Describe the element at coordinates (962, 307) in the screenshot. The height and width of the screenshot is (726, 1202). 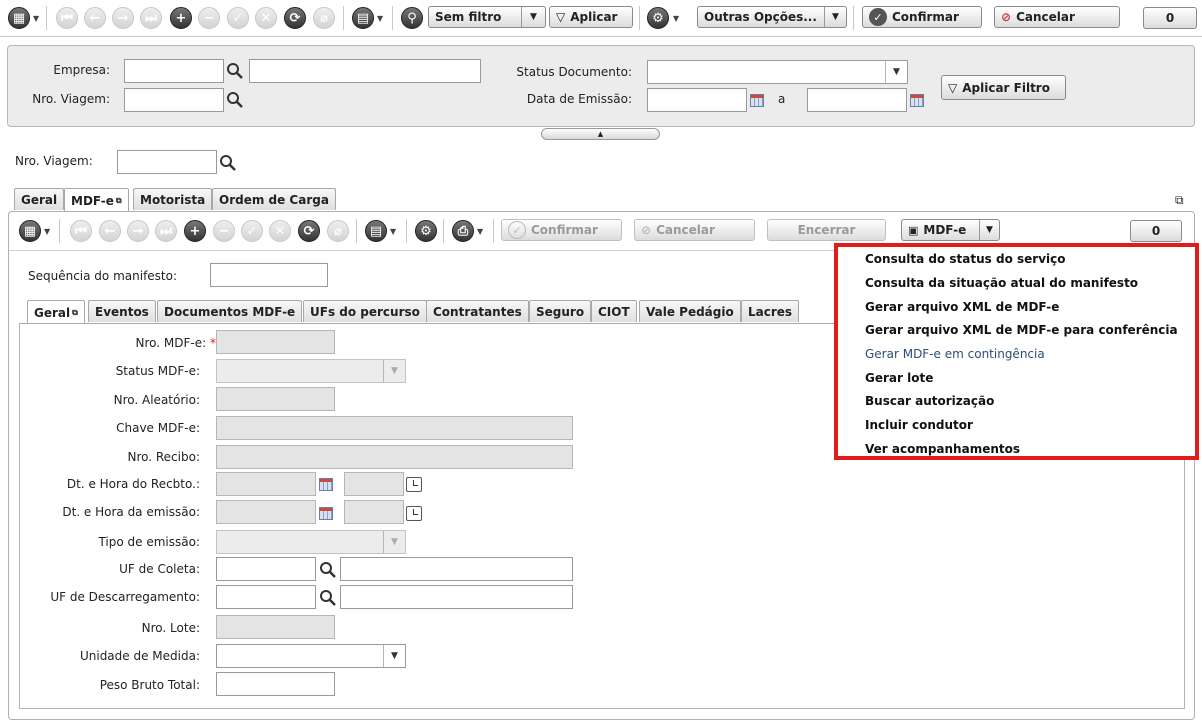
I see `menu-item-gerar-xml: Gerar arquivo XML de MDF-e` at that location.